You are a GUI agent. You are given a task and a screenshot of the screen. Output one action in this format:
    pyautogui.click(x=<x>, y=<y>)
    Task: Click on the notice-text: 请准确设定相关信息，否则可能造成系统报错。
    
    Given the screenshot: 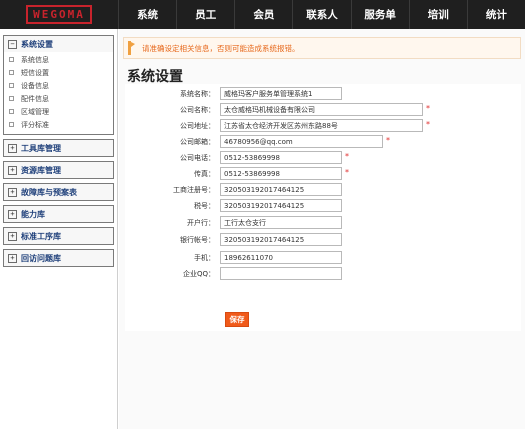 What is the action you would take?
    pyautogui.click(x=221, y=48)
    